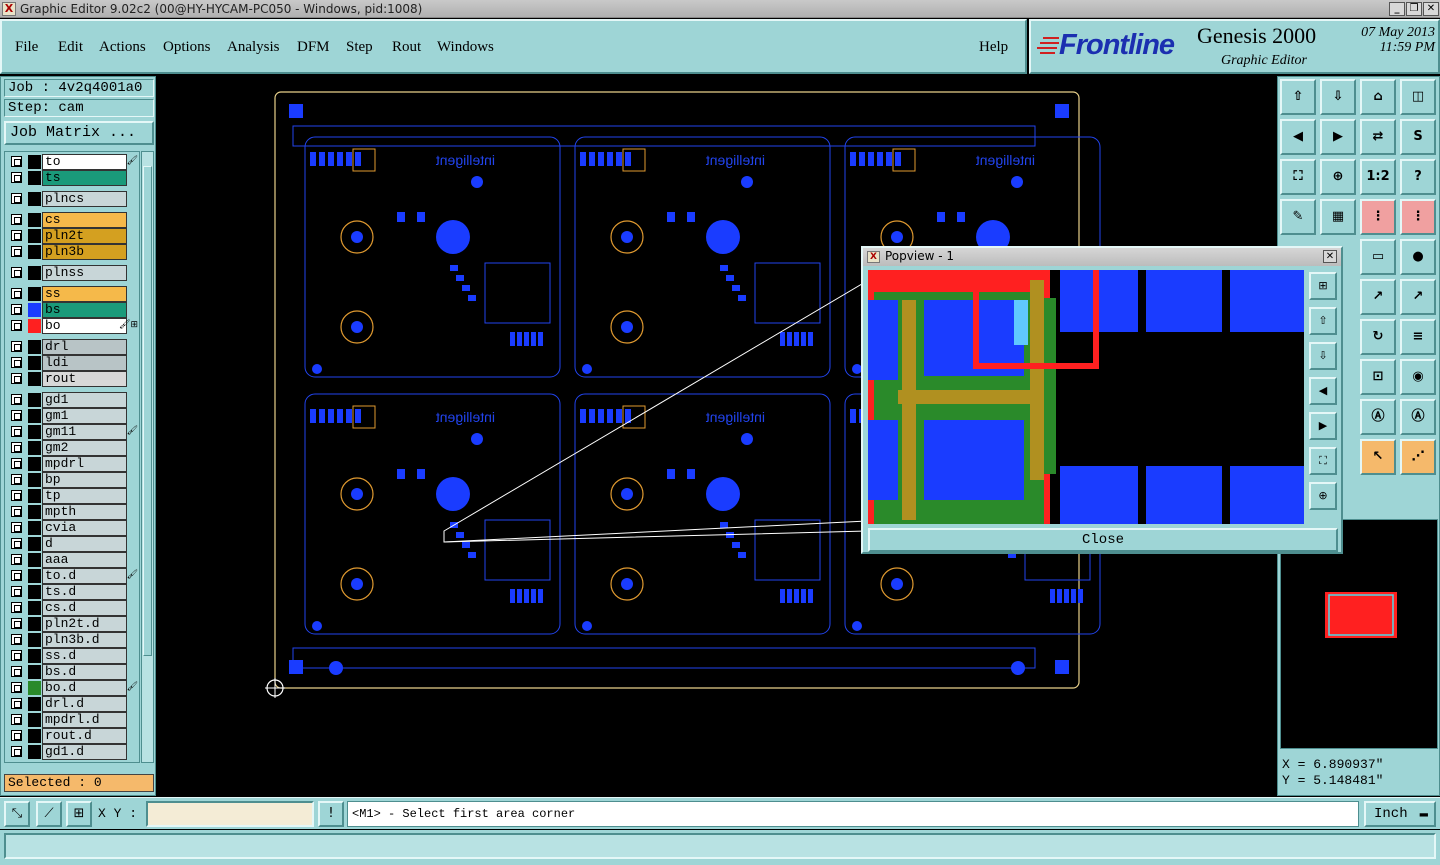  I want to click on menu-analysis: Analysis, so click(253, 47).